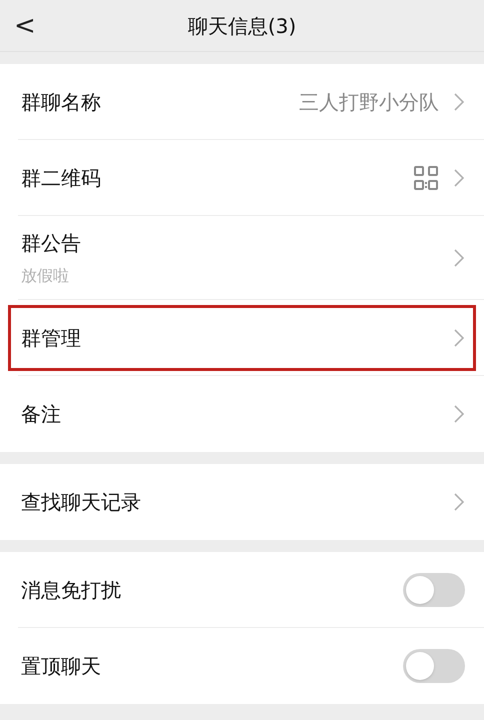 The image size is (484, 720). Describe the element at coordinates (25, 25) in the screenshot. I see `back-button: <` at that location.